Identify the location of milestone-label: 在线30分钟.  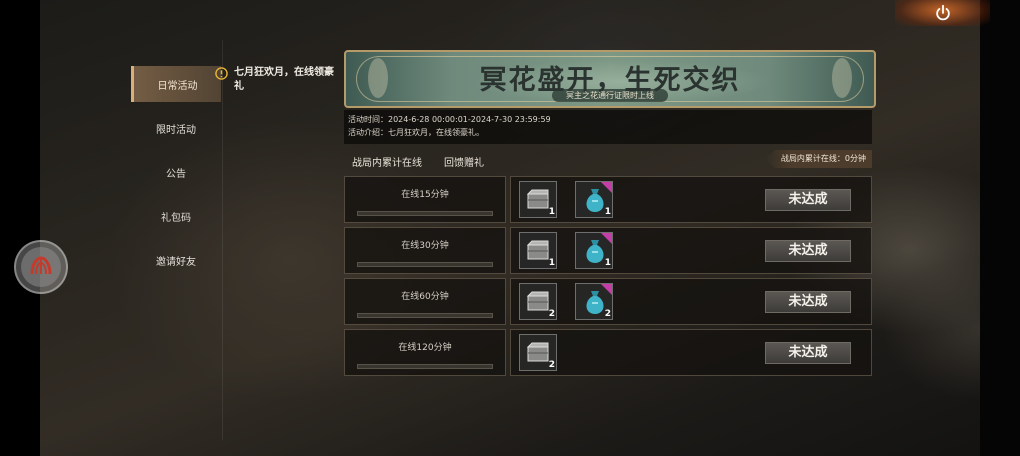
(425, 246).